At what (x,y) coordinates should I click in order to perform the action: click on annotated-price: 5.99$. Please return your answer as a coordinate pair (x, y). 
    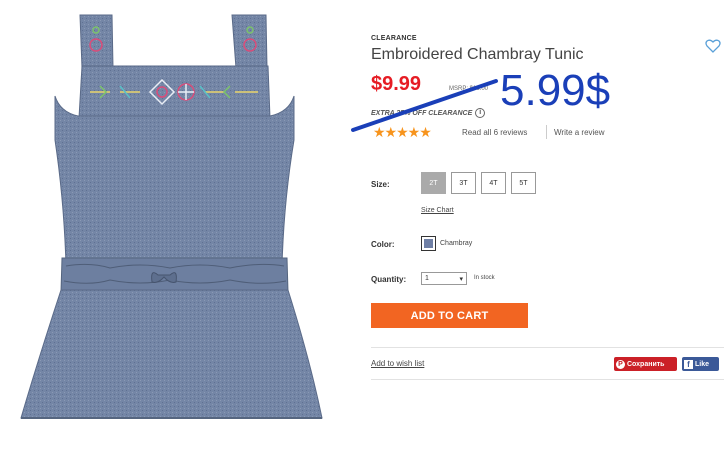
    Looking at the image, I should click on (555, 90).